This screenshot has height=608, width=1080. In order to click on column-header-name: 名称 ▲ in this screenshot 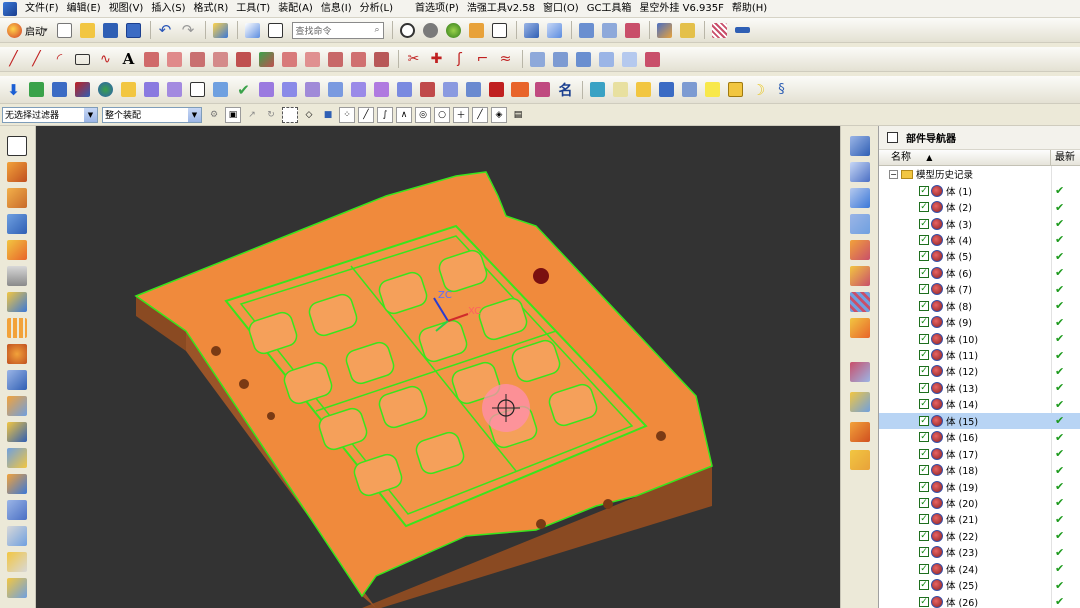, I will do `click(965, 157)`.